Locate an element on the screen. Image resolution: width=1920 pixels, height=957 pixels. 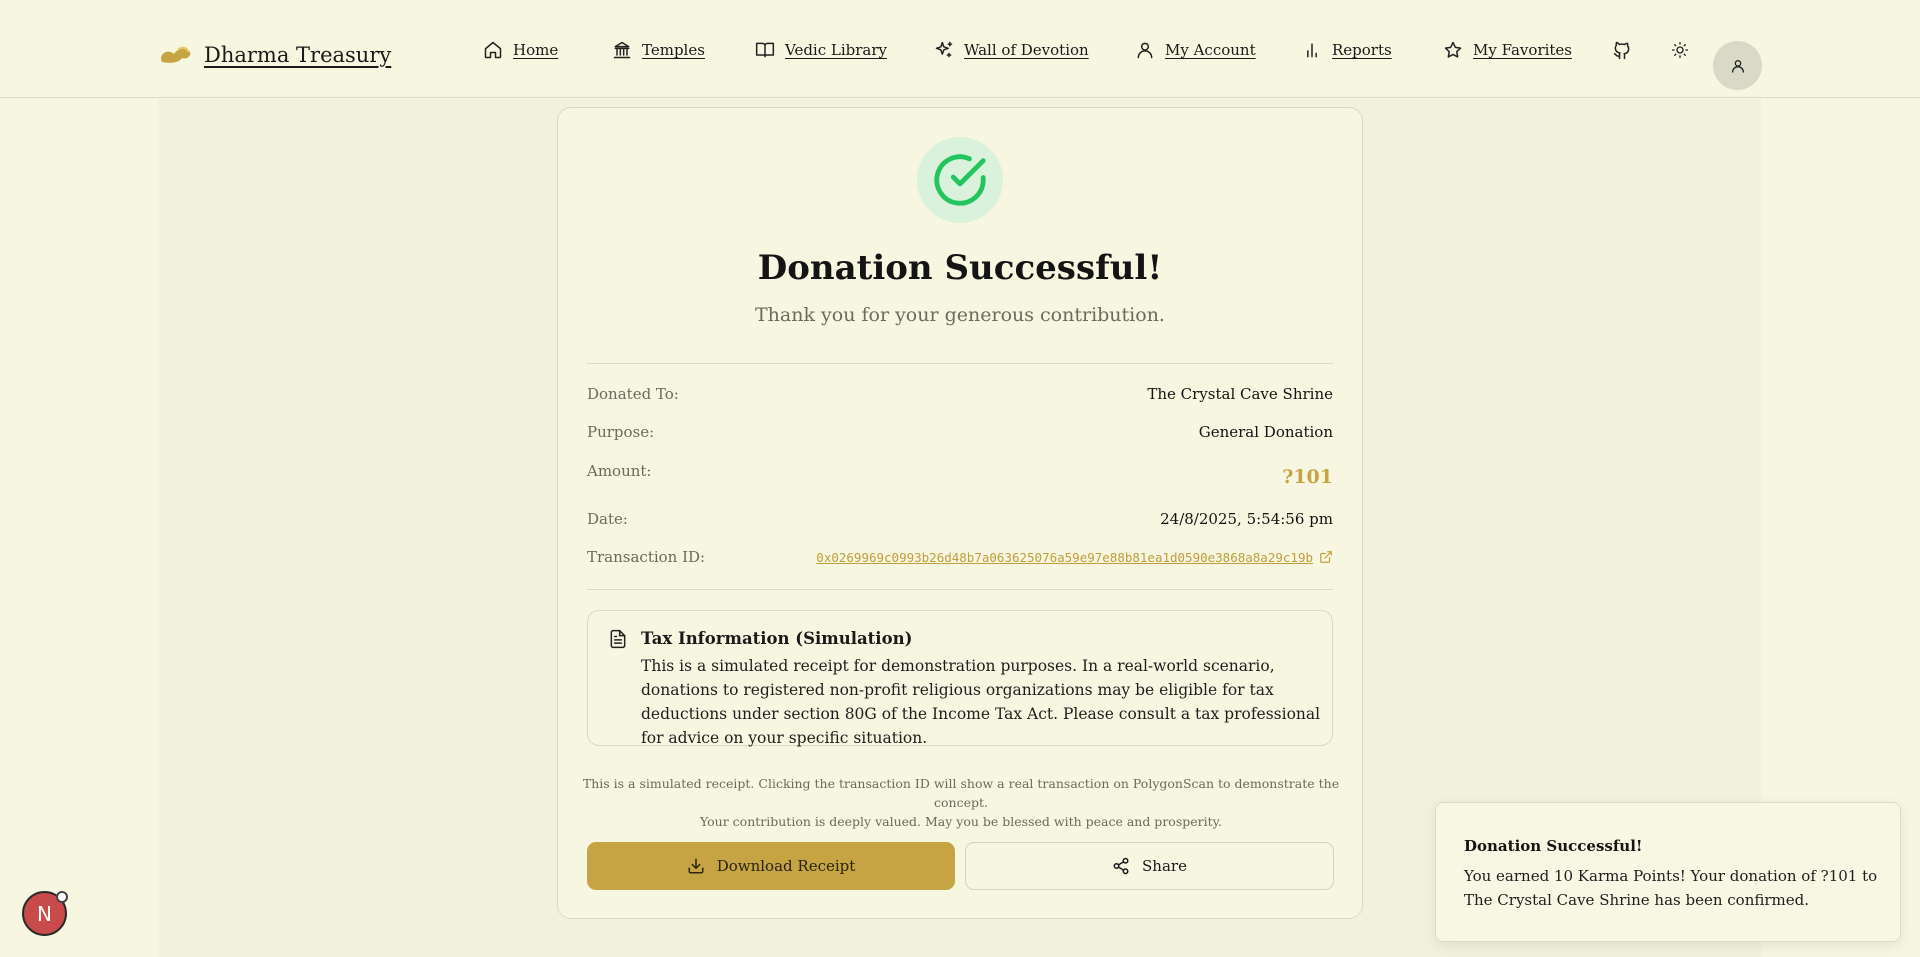
brand: Dharma Treasury is located at coordinates (273, 55).